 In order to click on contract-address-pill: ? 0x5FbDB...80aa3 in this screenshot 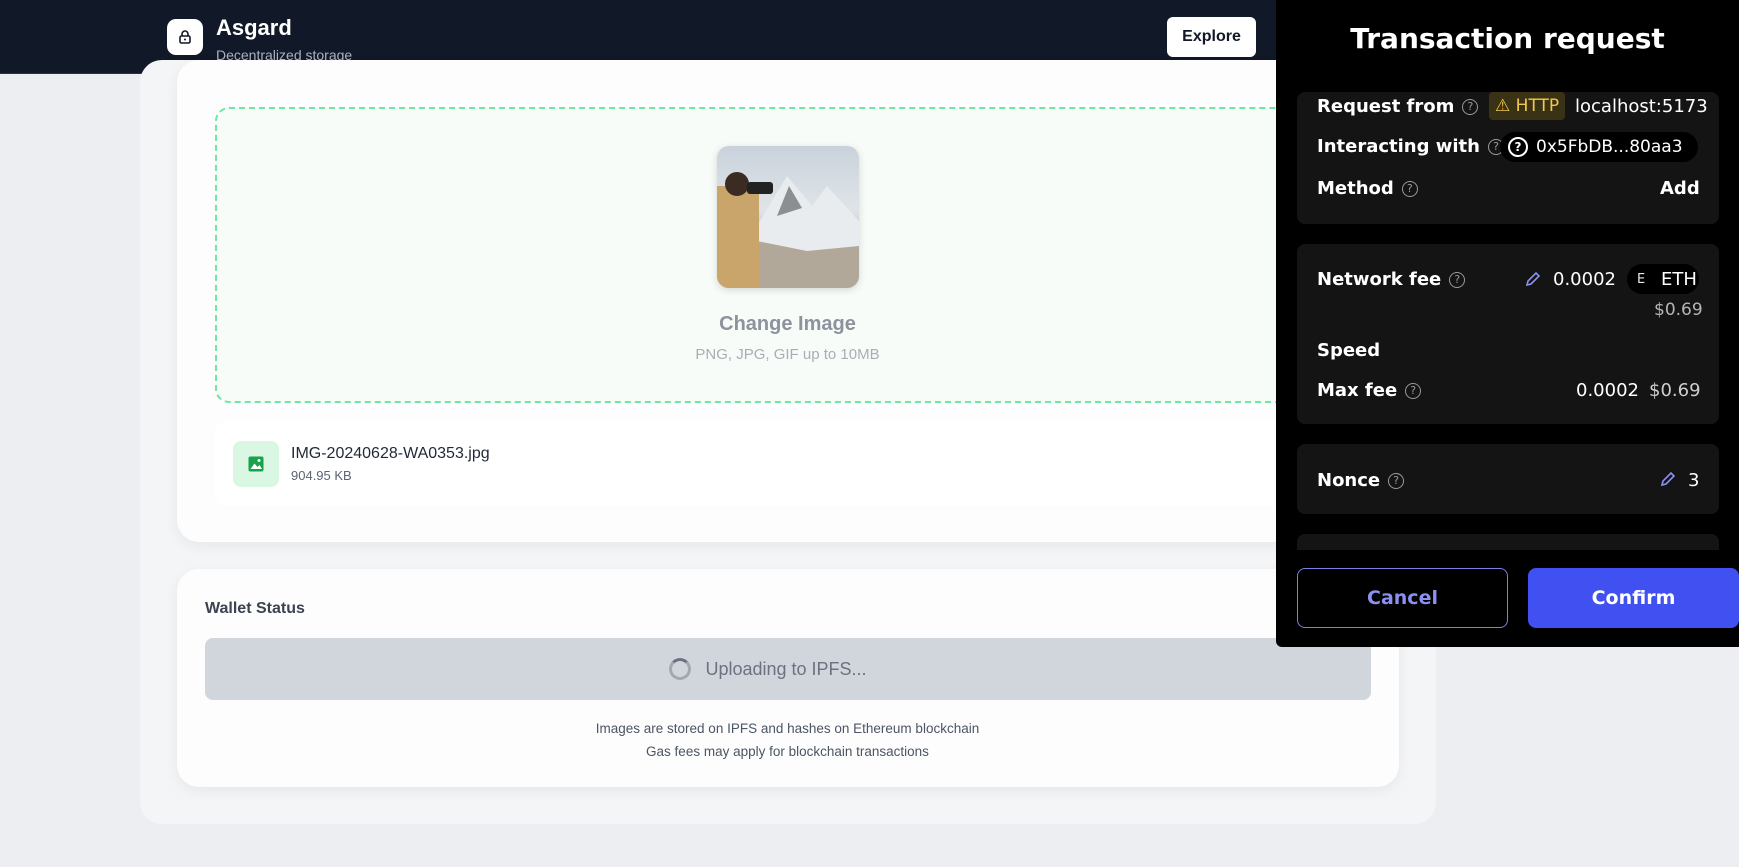, I will do `click(1599, 147)`.